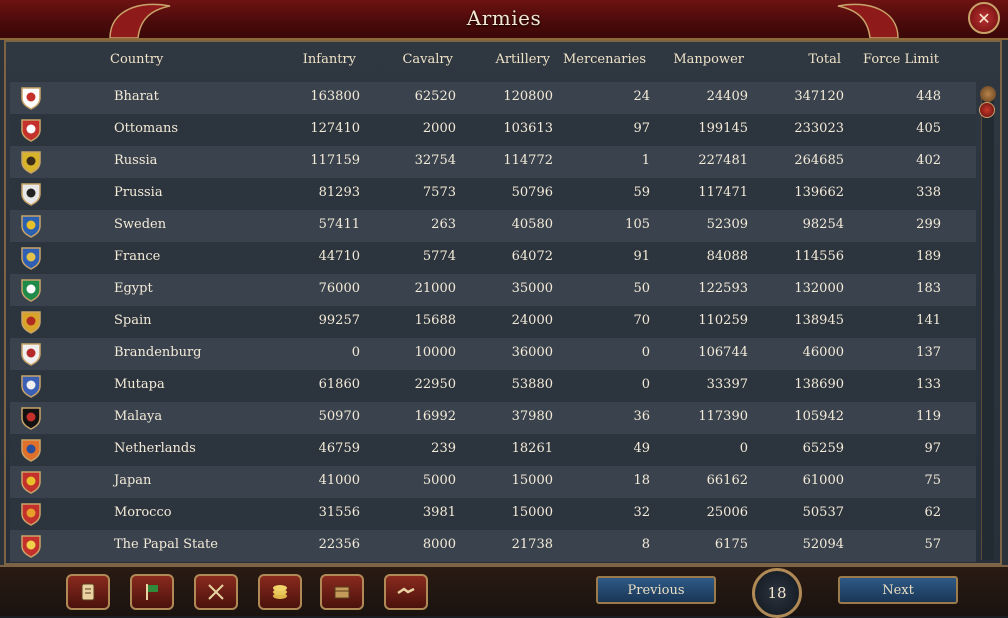 The height and width of the screenshot is (618, 1008). I want to click on total-cell: 132000, so click(819, 288).